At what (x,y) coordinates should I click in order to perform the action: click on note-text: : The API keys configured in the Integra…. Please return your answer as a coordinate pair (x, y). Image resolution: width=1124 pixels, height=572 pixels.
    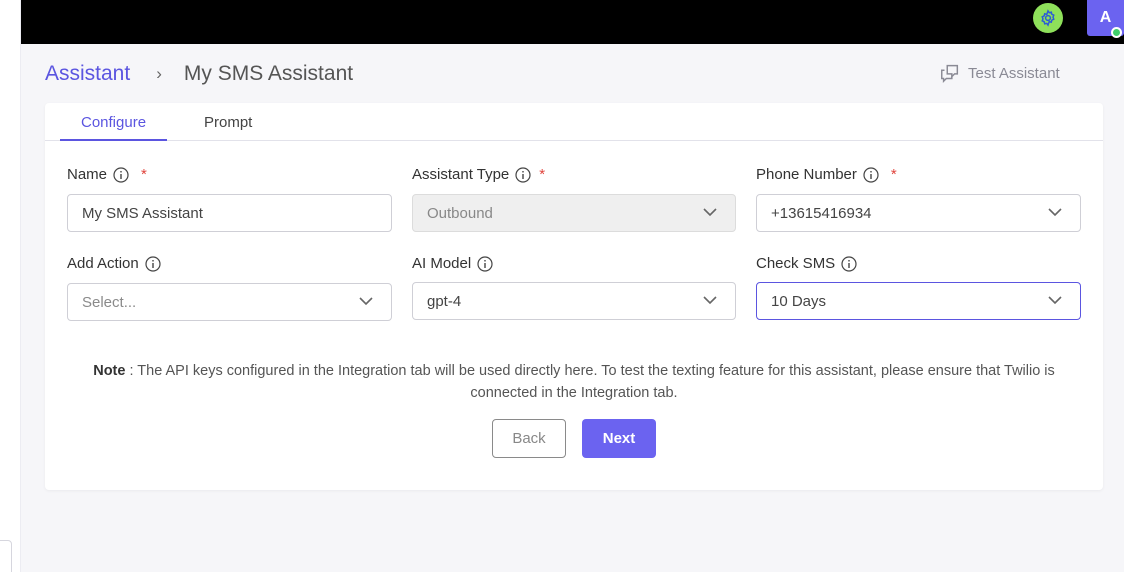
    Looking at the image, I should click on (590, 382).